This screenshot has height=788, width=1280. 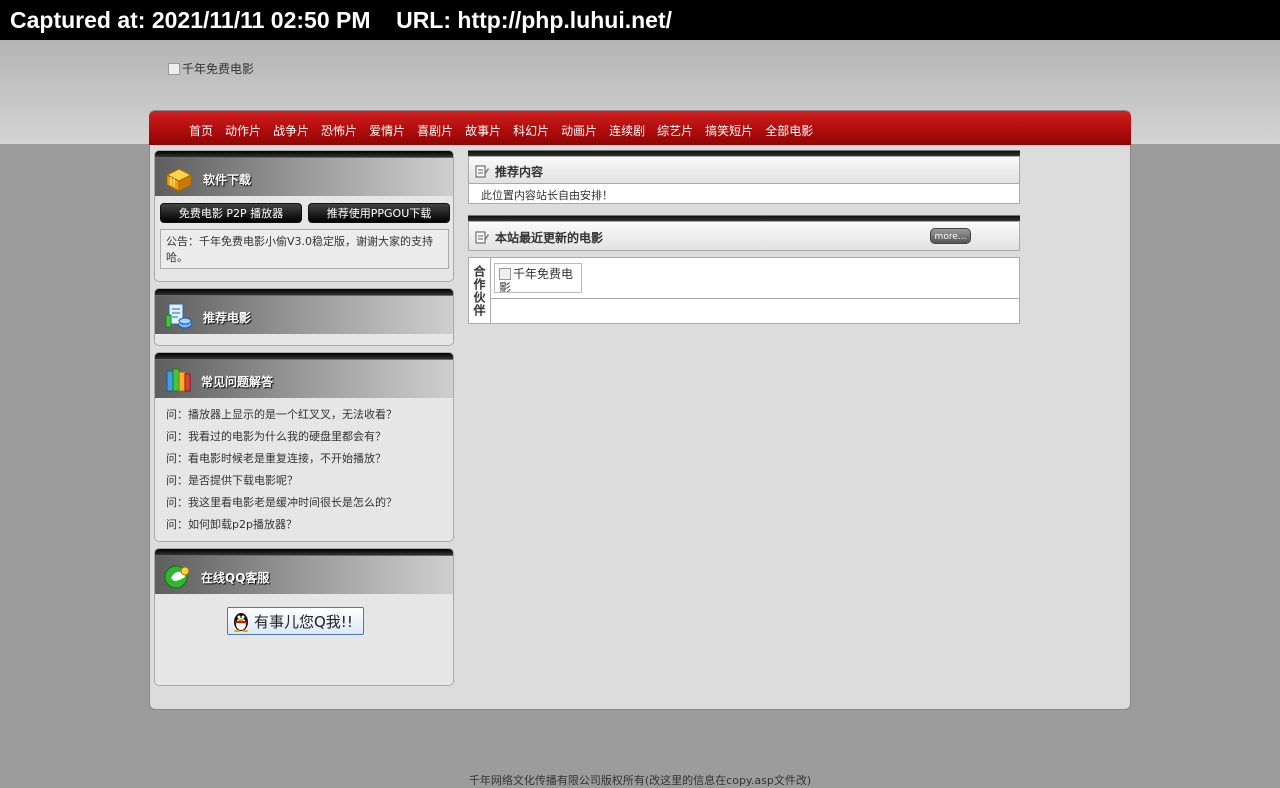 What do you see at coordinates (435, 130) in the screenshot?
I see `nav-item-comedy: 喜剧片` at bounding box center [435, 130].